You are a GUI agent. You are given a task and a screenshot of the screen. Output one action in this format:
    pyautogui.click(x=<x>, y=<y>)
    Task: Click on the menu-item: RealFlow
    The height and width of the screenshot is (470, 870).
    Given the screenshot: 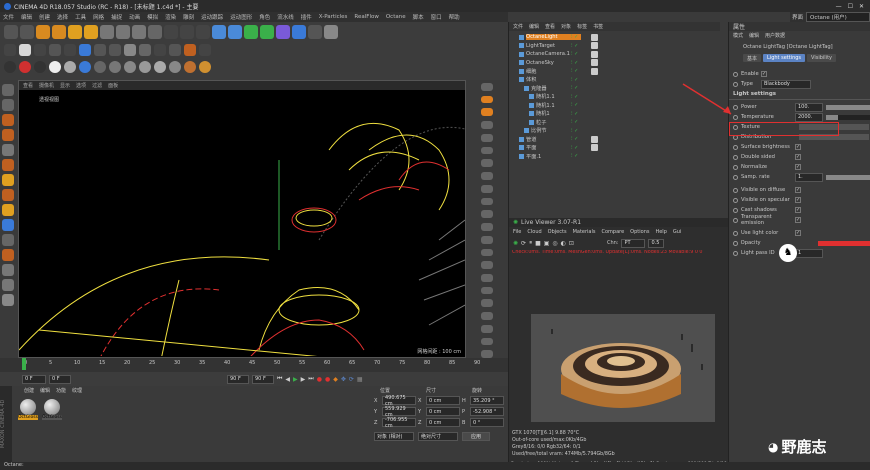 What is the action you would take?
    pyautogui.click(x=366, y=17)
    